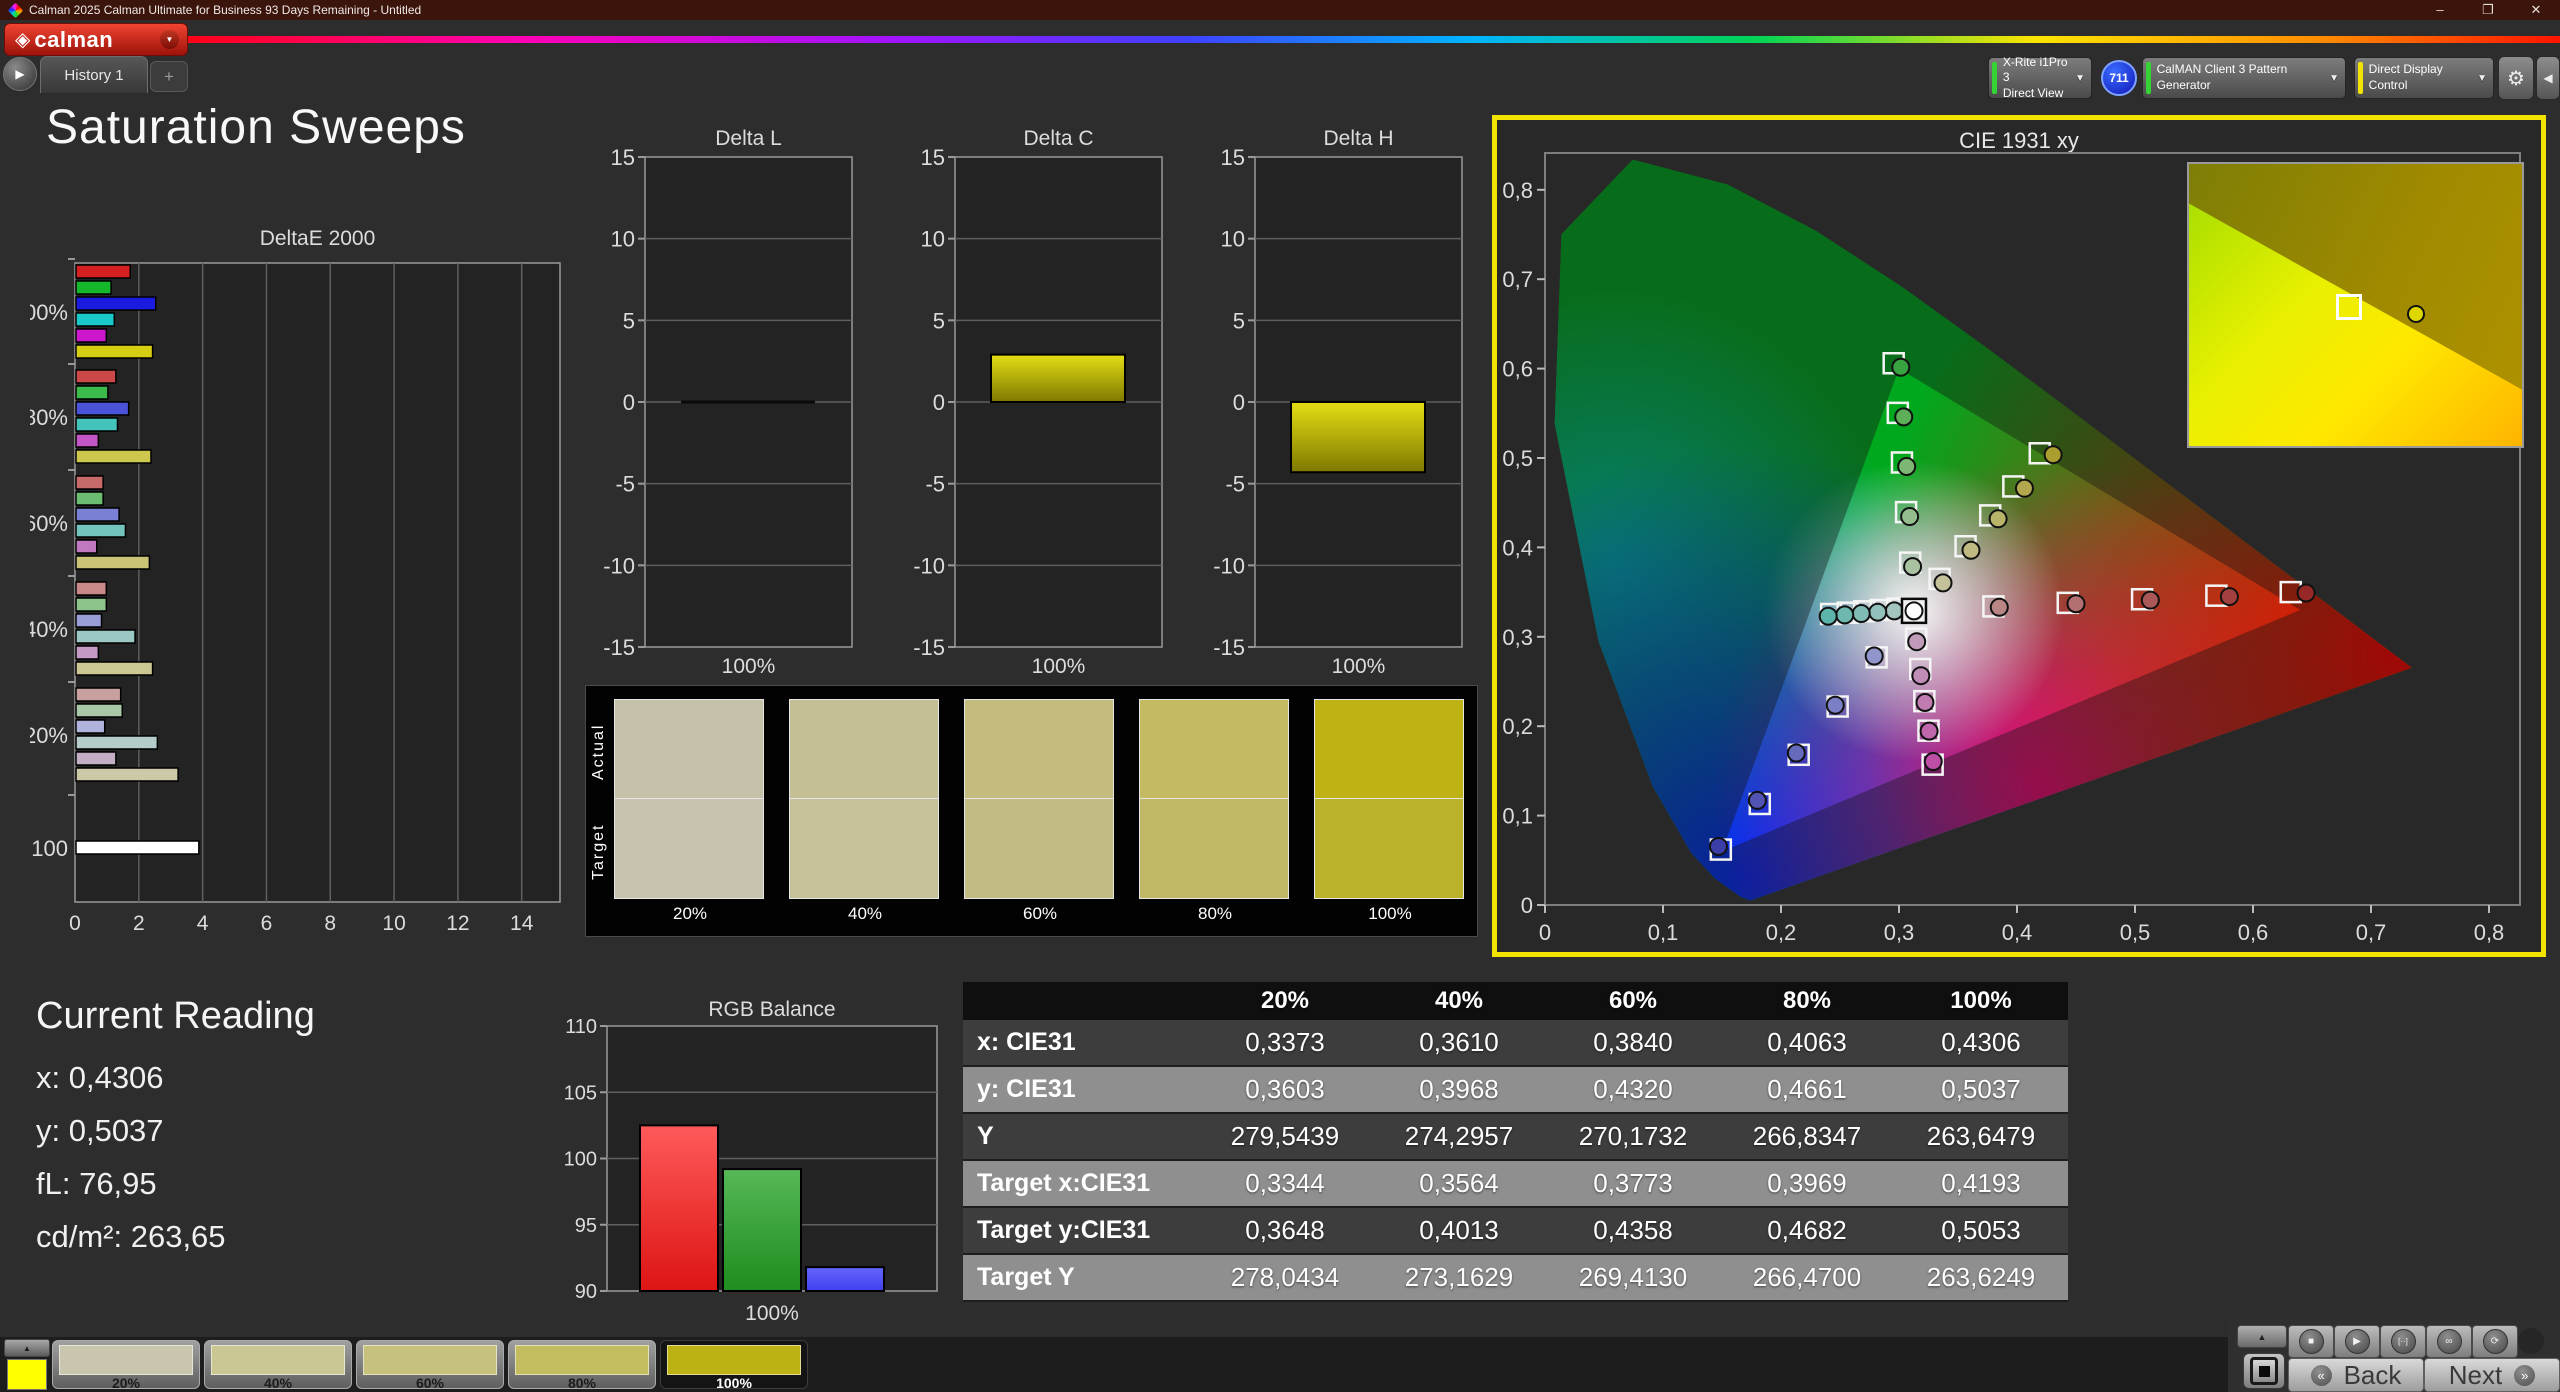 The width and height of the screenshot is (2560, 1392). What do you see at coordinates (1515, 1043) in the screenshot?
I see `table-row: x: CIE31 0,3373 0,3610 0,3840 0,4063 0,4306` at bounding box center [1515, 1043].